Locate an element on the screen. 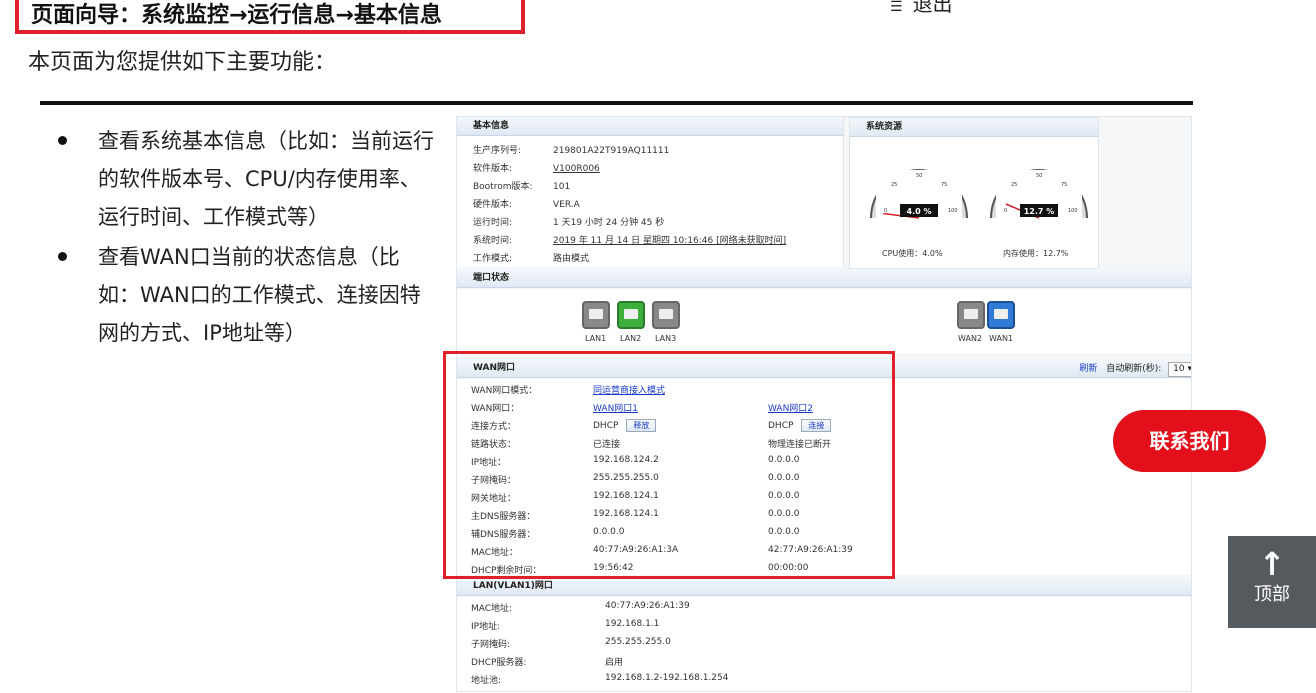 This screenshot has width=1316, height=693. port-status-panel: LAN1 LAN2 LAN3 WAN2 WAN1 is located at coordinates (824, 321).